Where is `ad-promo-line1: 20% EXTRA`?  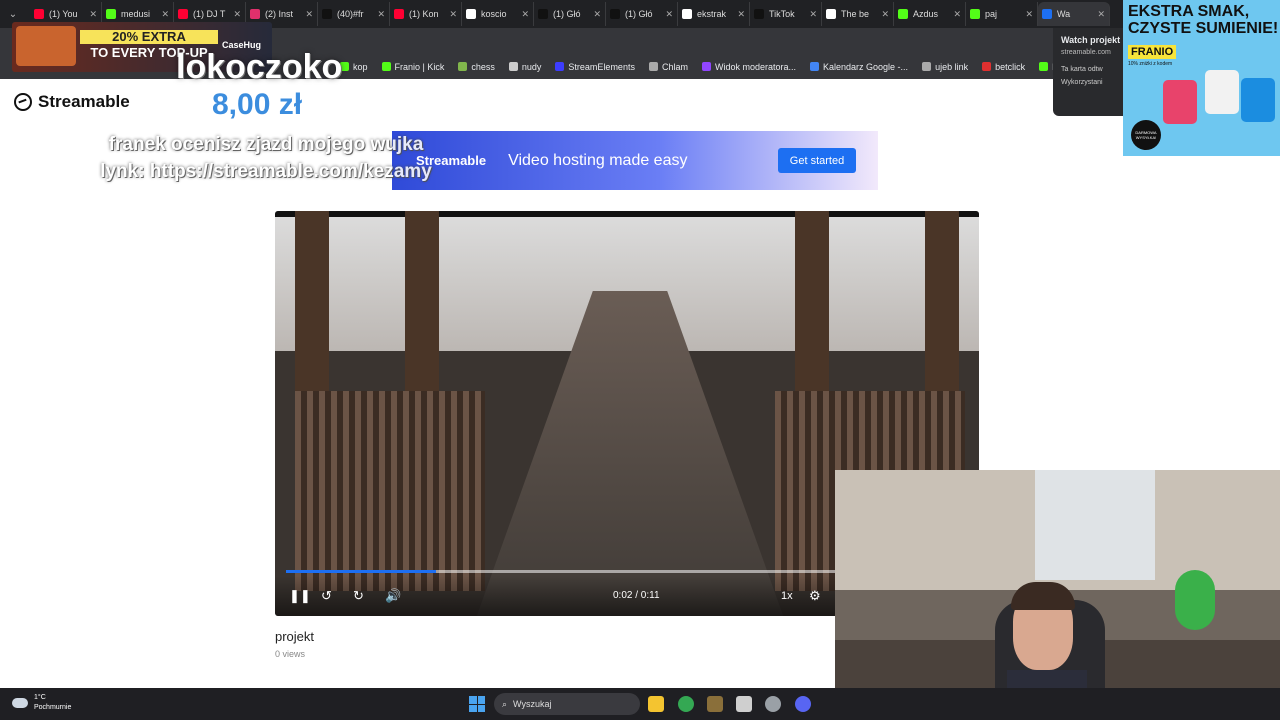 ad-promo-line1: 20% EXTRA is located at coordinates (149, 37).